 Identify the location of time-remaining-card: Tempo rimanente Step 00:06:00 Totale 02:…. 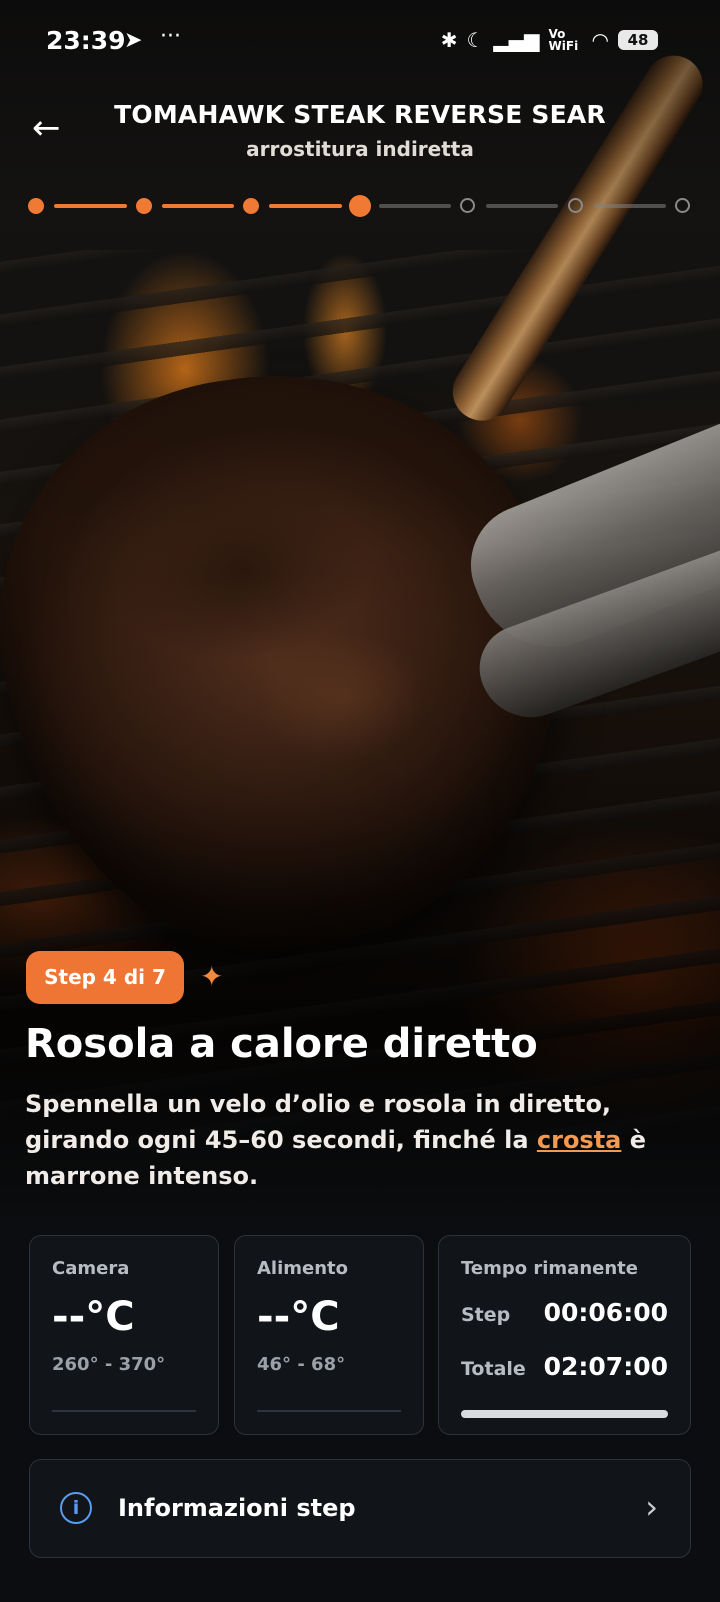
(564, 1335).